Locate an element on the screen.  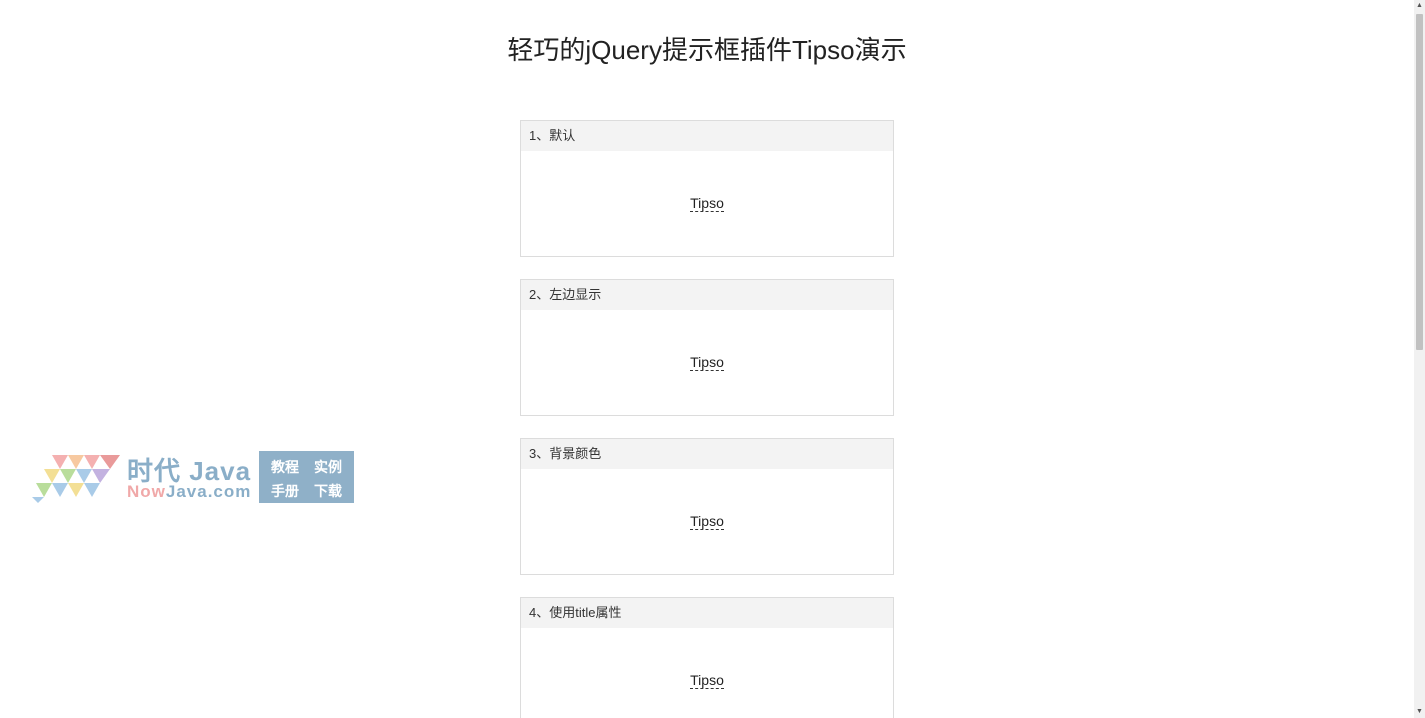
page-title: 轻巧的jQuery提示框插件Tipso演示 is located at coordinates (707, 50).